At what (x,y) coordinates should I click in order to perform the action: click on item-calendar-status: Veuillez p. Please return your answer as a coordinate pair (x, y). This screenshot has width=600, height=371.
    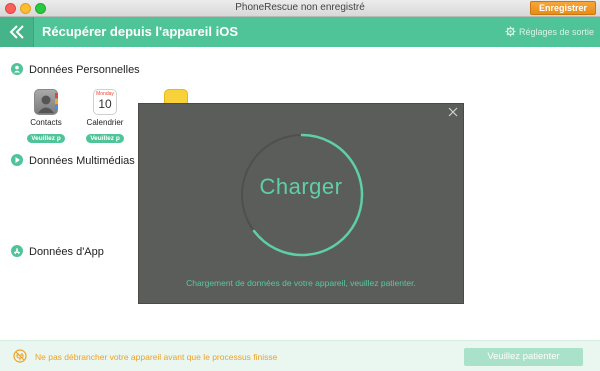
    Looking at the image, I should click on (105, 138).